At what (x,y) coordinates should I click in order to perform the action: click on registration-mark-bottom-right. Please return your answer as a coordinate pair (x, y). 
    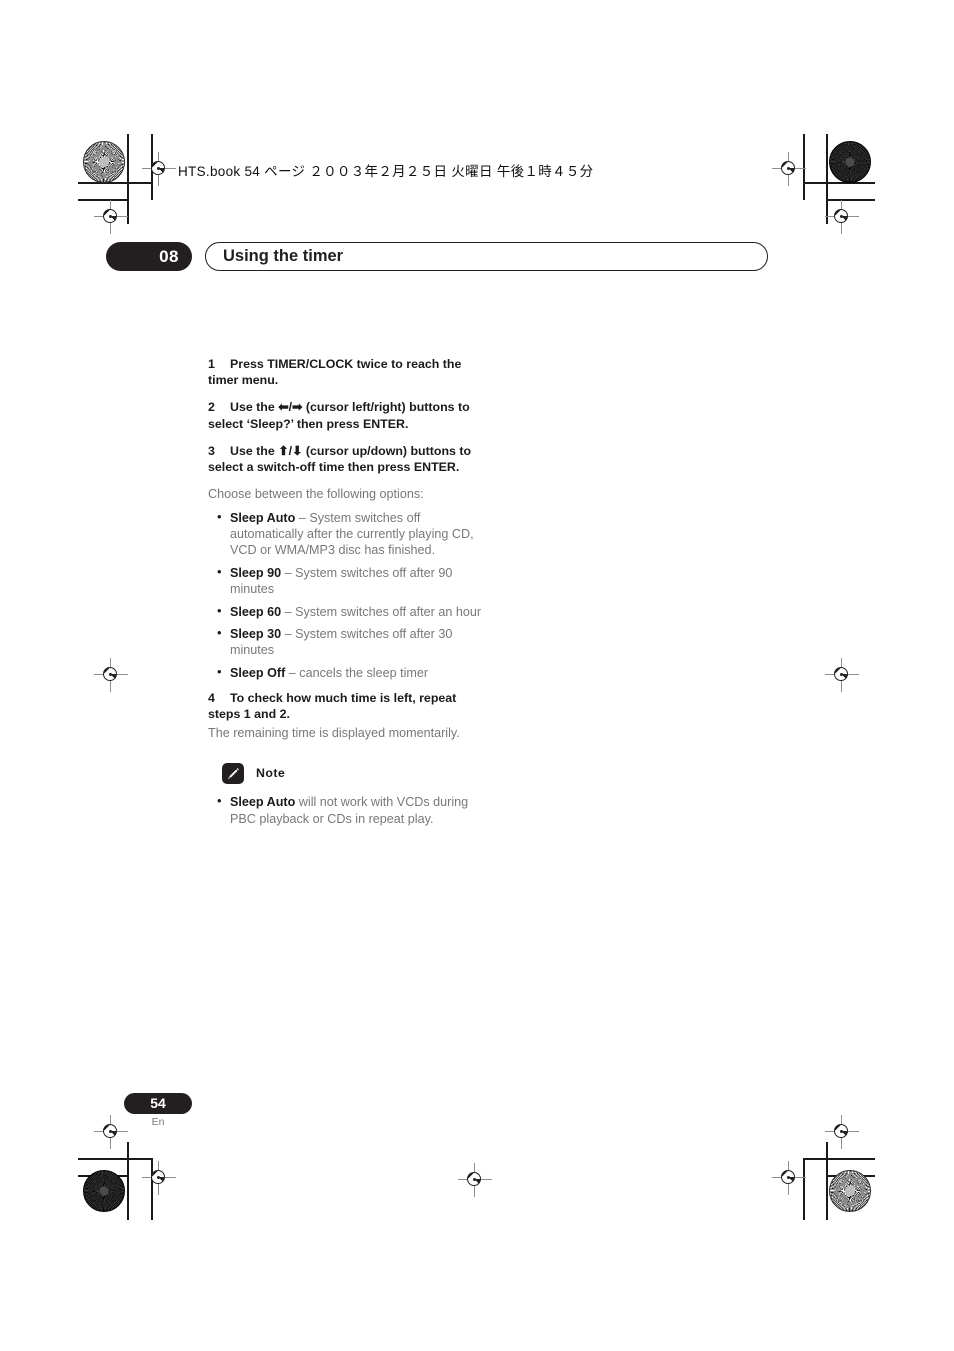
    Looking at the image, I should click on (789, 1178).